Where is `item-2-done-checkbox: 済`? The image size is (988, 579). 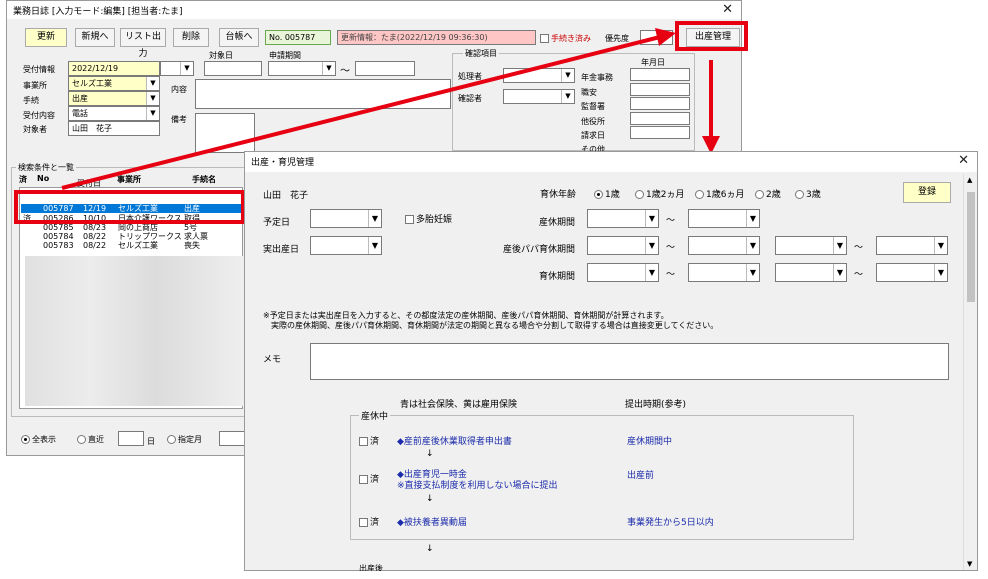 item-2-done-checkbox: 済 is located at coordinates (369, 521).